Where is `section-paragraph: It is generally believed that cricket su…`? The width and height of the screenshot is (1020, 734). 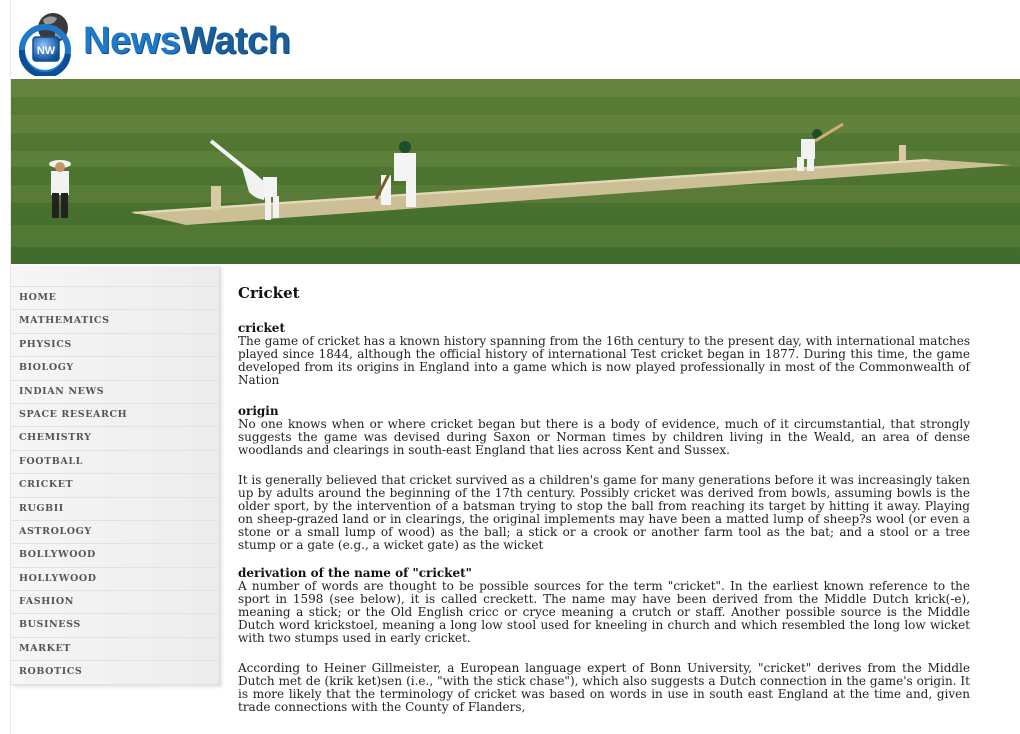
section-paragraph: It is generally believed that cricket su… is located at coordinates (604, 512).